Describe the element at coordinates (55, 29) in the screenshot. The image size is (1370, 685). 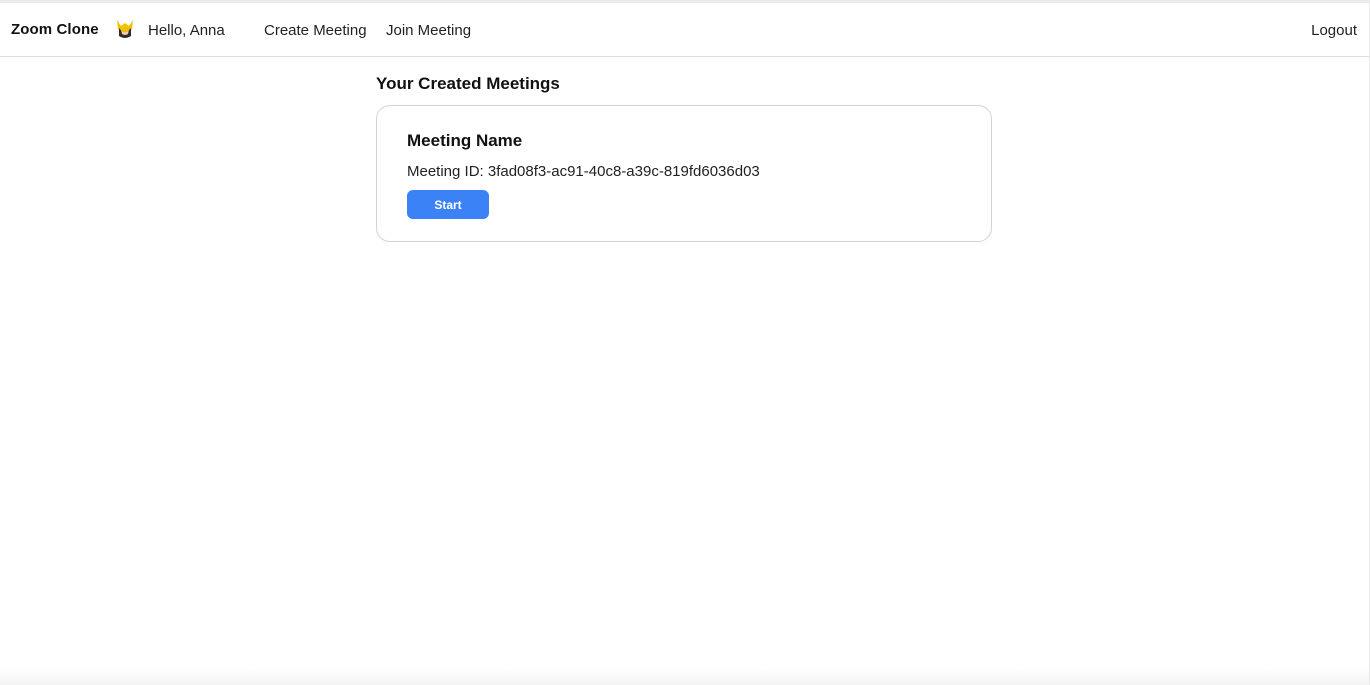
I see `brand-logo-text: Zoom Clone` at that location.